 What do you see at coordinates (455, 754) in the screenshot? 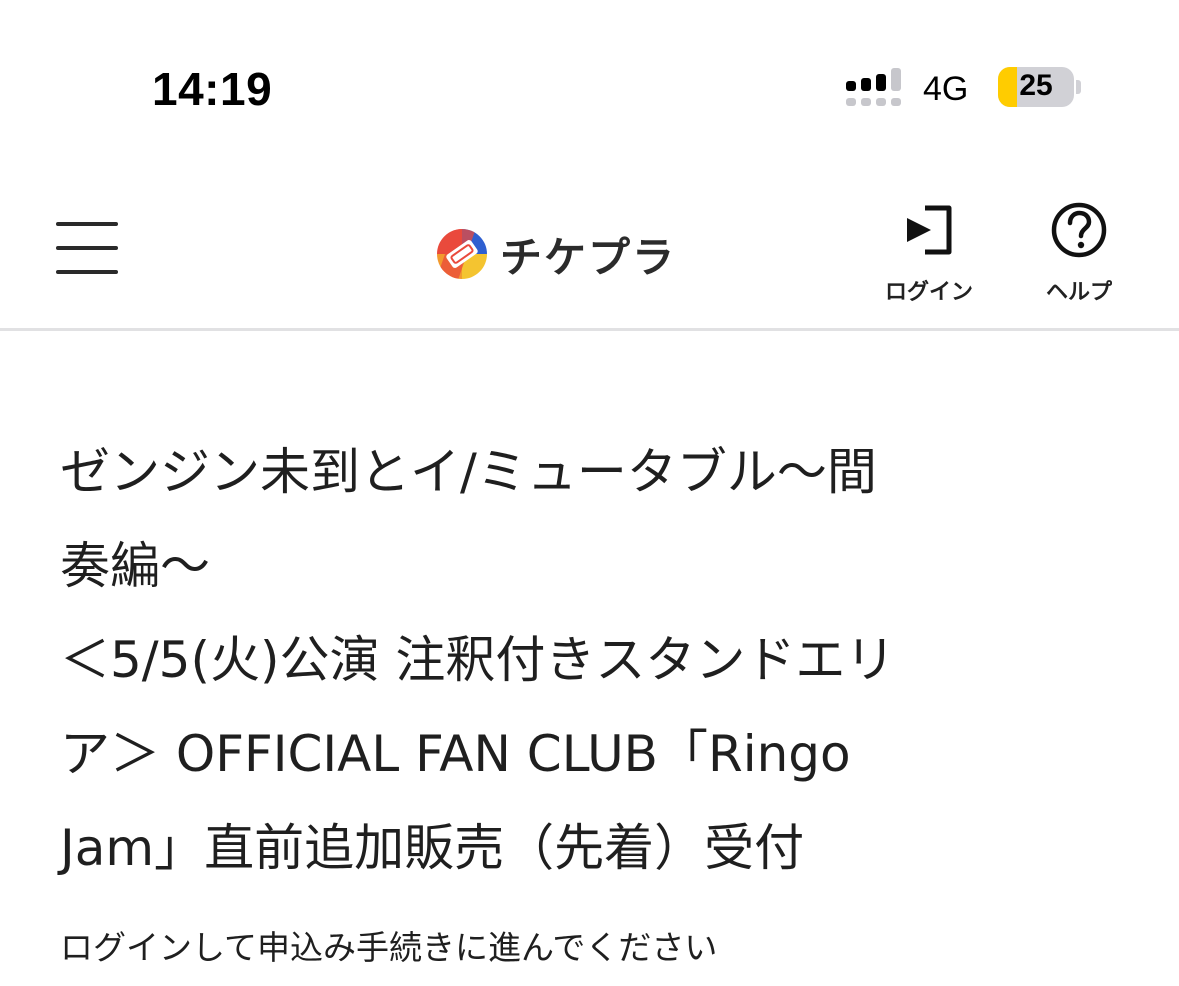
I see `title-line: ア＞ OFFICIAL FAN CLUB「Ringo` at bounding box center [455, 754].